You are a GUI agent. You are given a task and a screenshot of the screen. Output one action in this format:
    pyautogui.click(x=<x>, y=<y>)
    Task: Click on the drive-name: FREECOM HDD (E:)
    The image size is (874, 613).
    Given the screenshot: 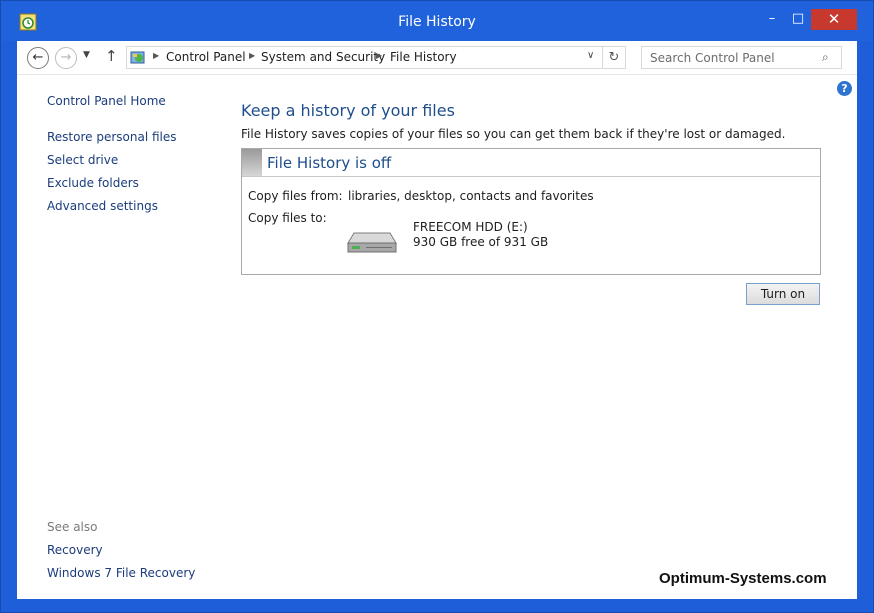 What is the action you would take?
    pyautogui.click(x=470, y=227)
    